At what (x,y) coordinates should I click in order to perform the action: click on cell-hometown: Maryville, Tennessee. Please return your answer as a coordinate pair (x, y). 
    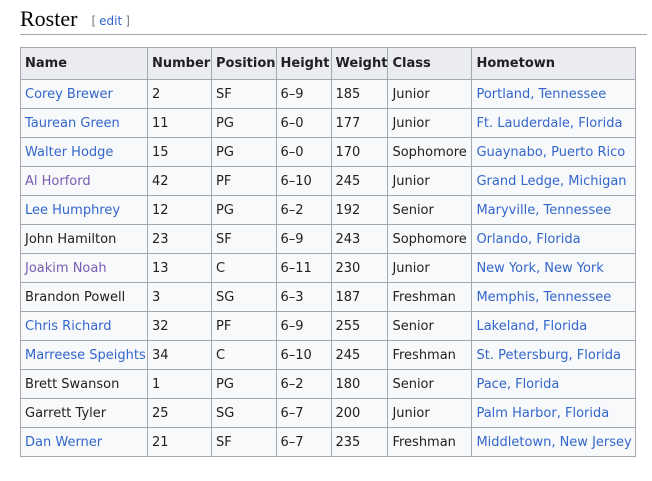
    Looking at the image, I should click on (554, 210).